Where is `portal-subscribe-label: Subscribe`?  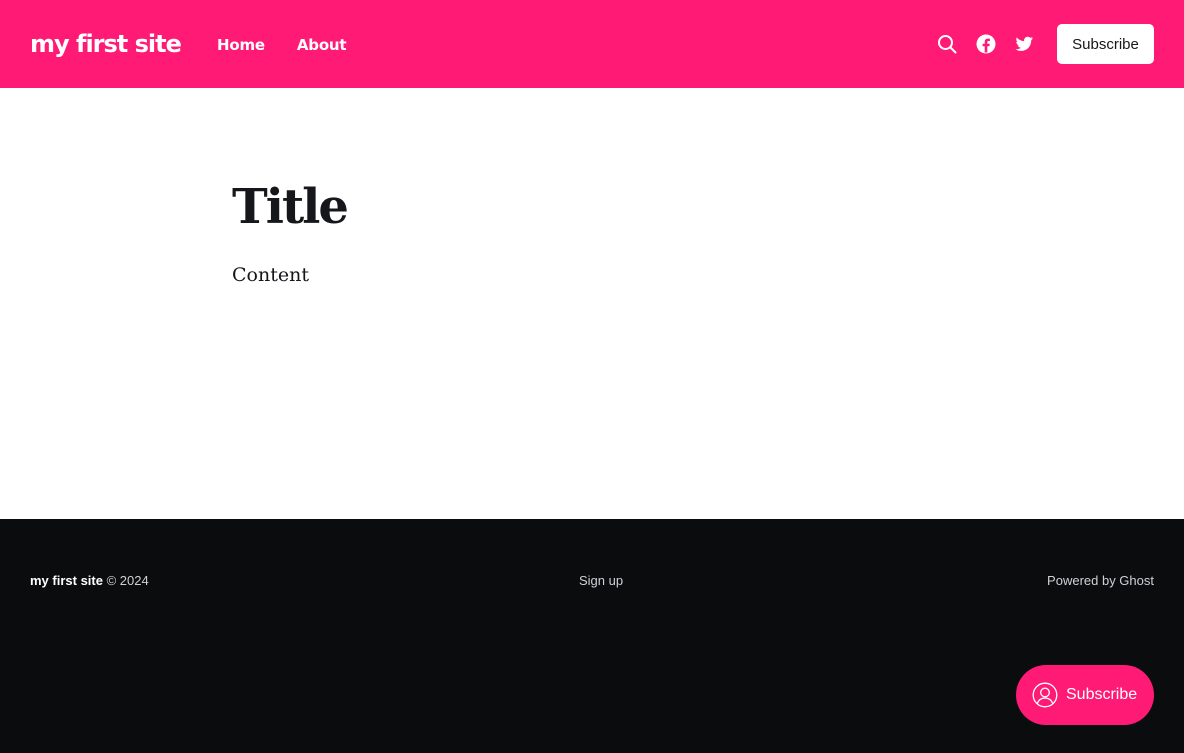 portal-subscribe-label: Subscribe is located at coordinates (1102, 694).